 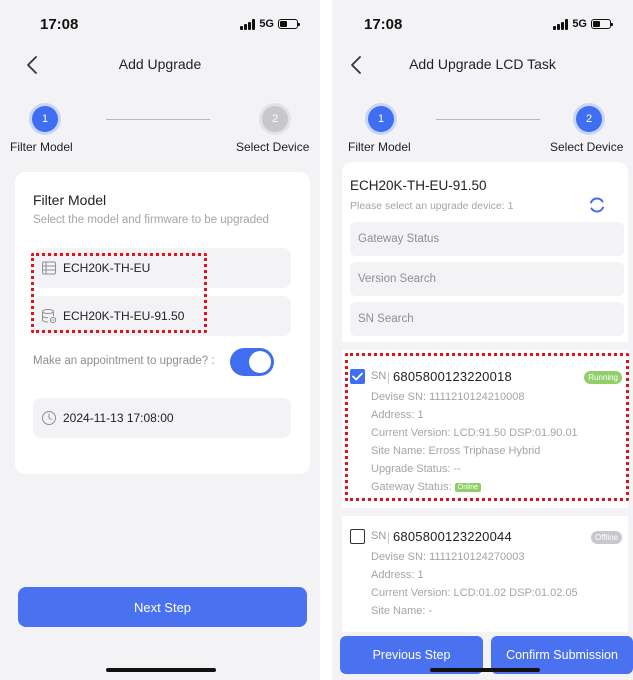 I want to click on device-1-gateway-status: Gateway Status: Online, so click(x=426, y=487).